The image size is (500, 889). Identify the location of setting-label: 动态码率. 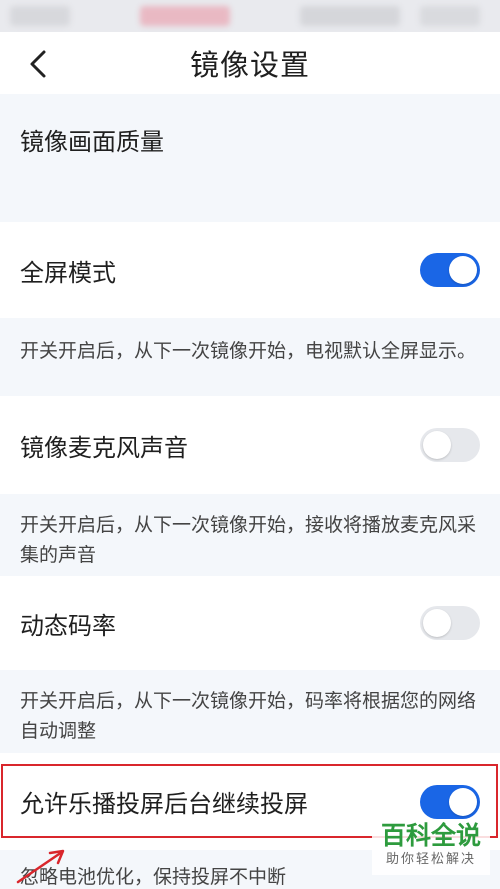
(68, 625).